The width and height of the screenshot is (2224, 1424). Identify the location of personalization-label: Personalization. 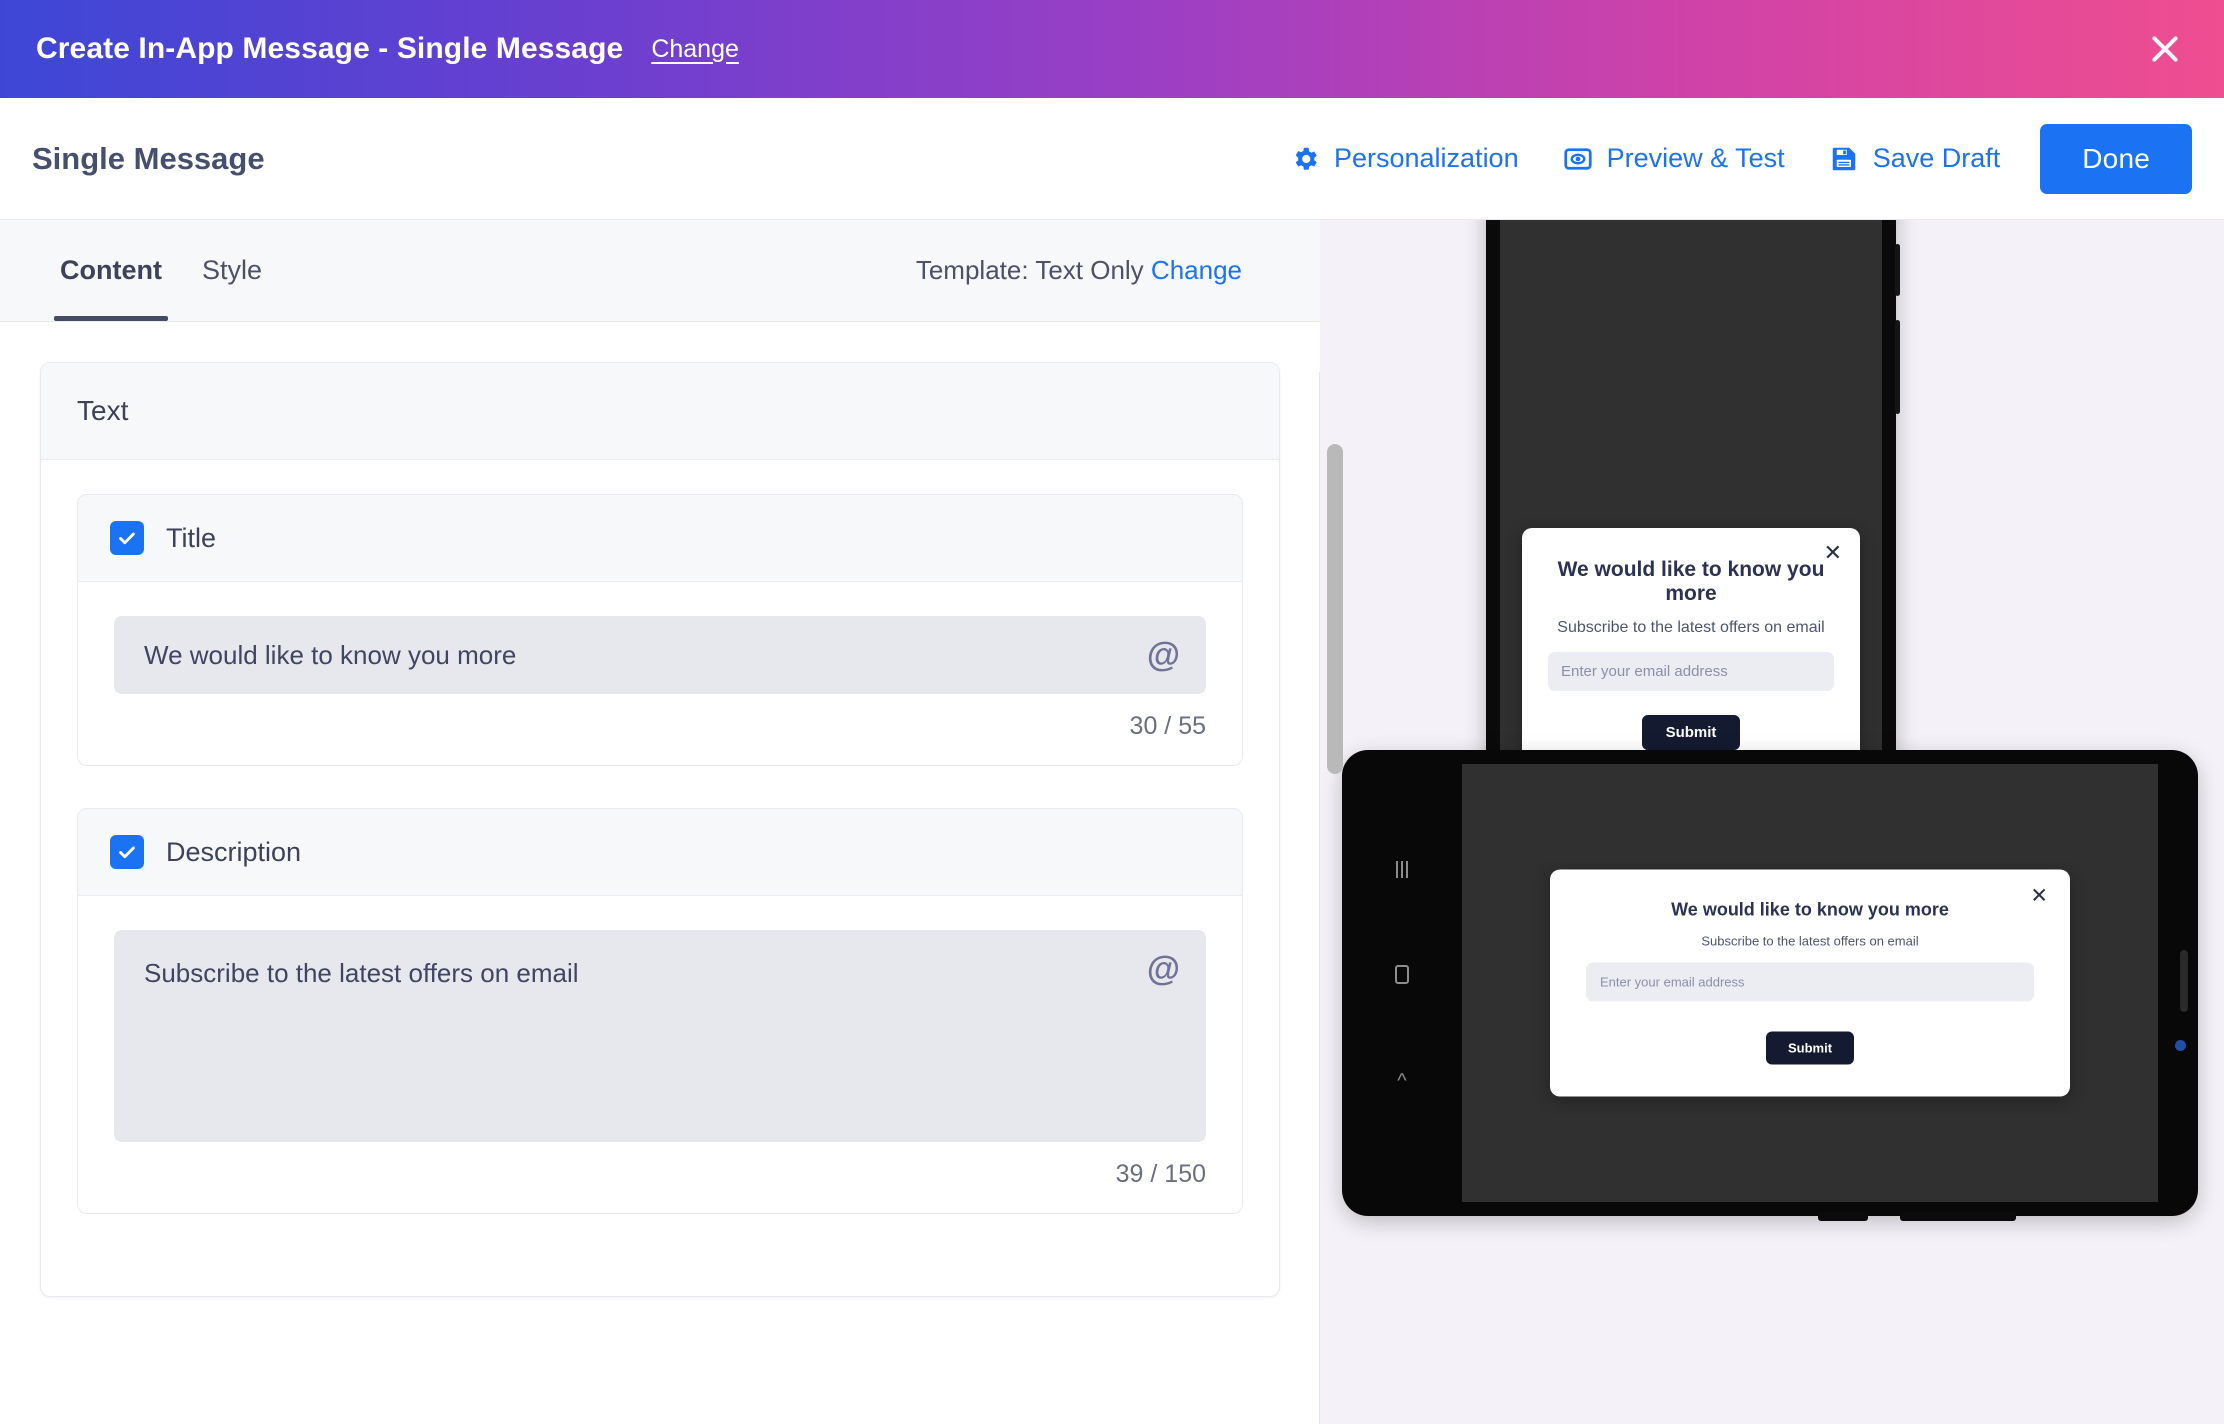
(1426, 158).